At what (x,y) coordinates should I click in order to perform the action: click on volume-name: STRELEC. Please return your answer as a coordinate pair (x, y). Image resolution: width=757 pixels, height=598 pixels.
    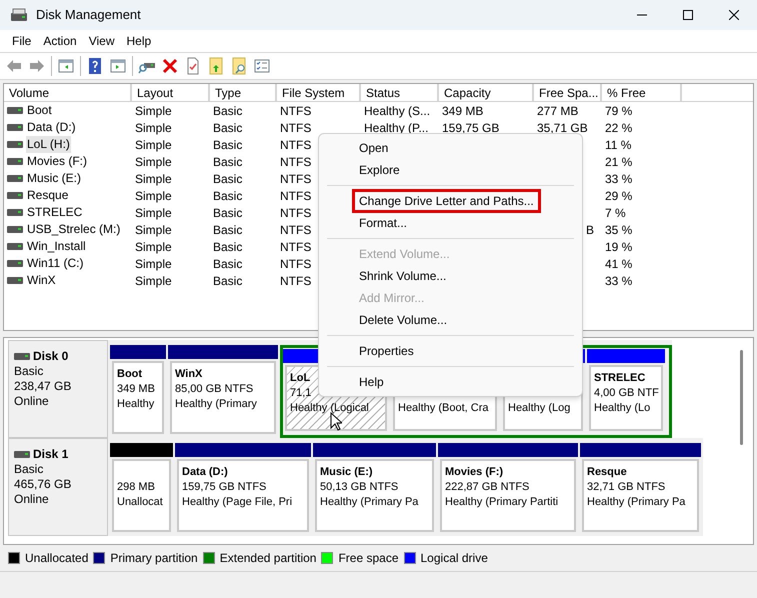
    Looking at the image, I should click on (55, 212).